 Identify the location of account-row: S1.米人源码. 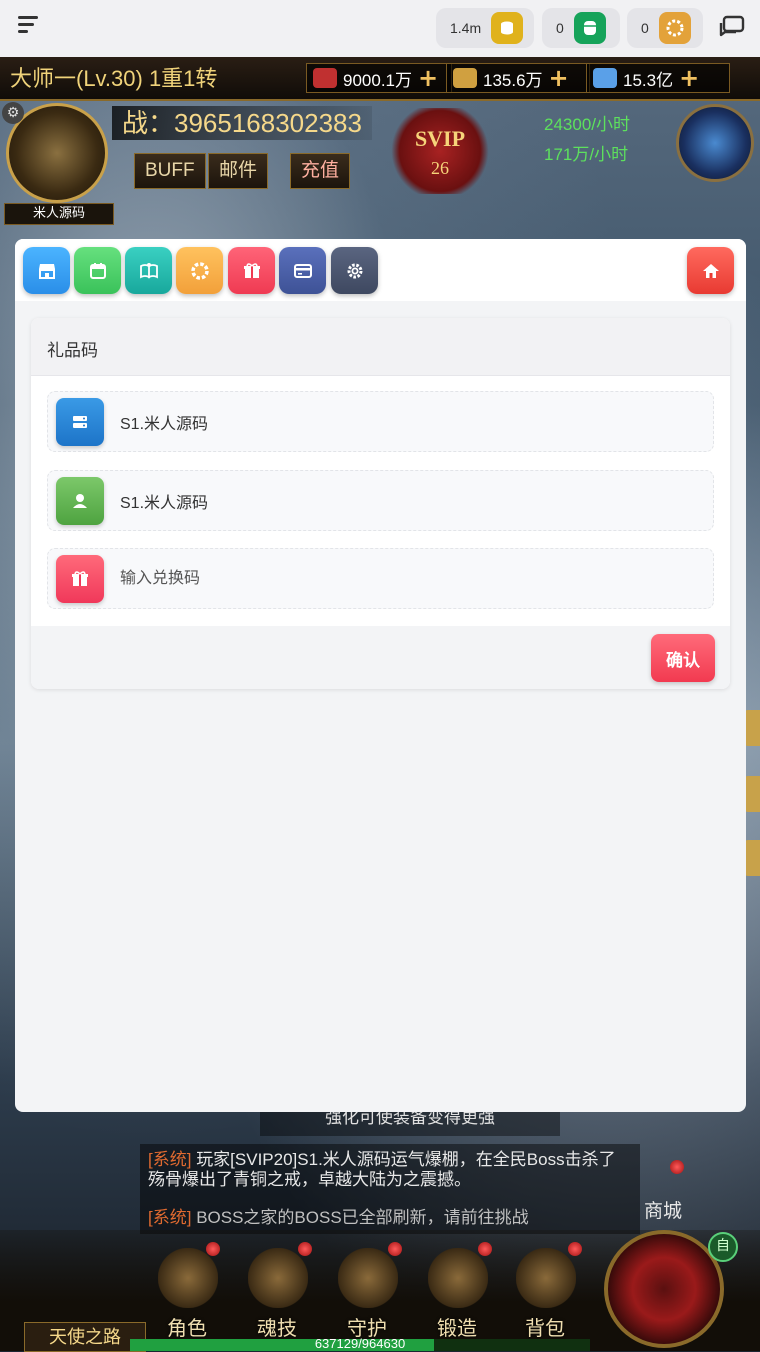
(380, 500).